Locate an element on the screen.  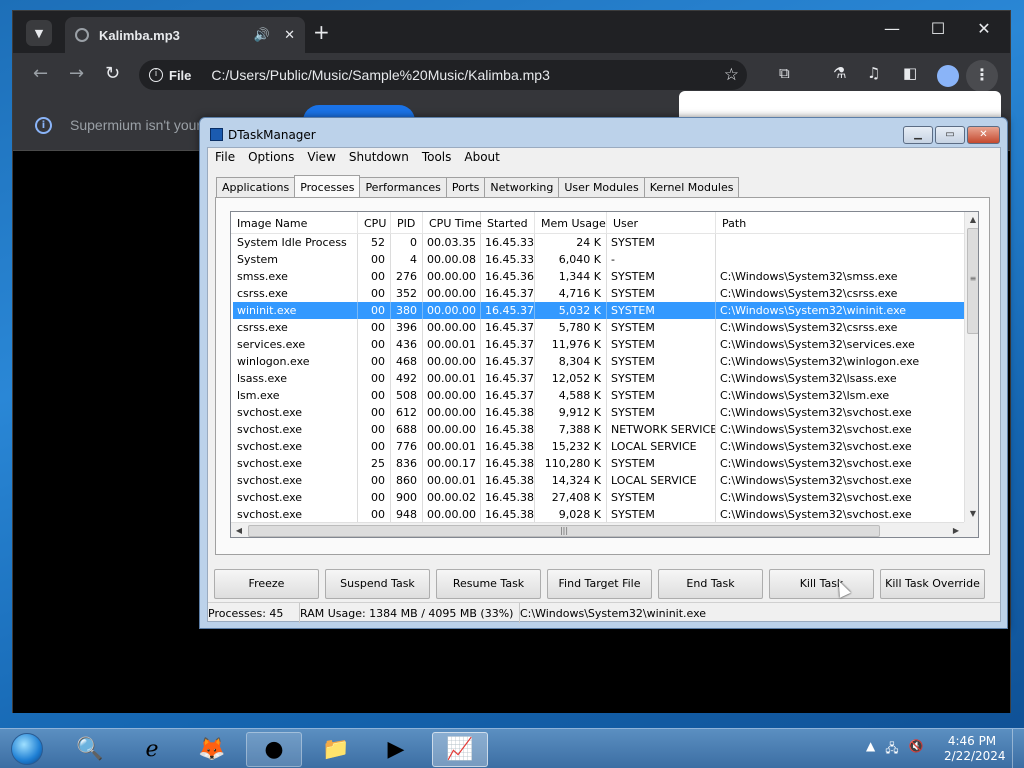
table-cell: 5,780 K is located at coordinates (571, 327).